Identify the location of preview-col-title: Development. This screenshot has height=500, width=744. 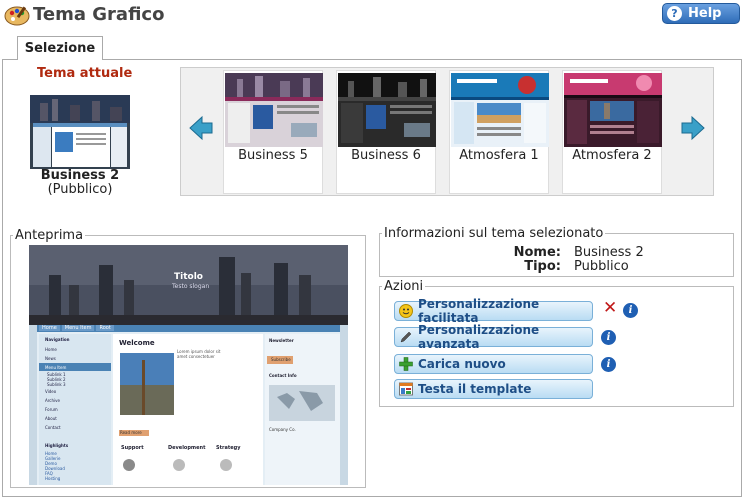
(187, 448).